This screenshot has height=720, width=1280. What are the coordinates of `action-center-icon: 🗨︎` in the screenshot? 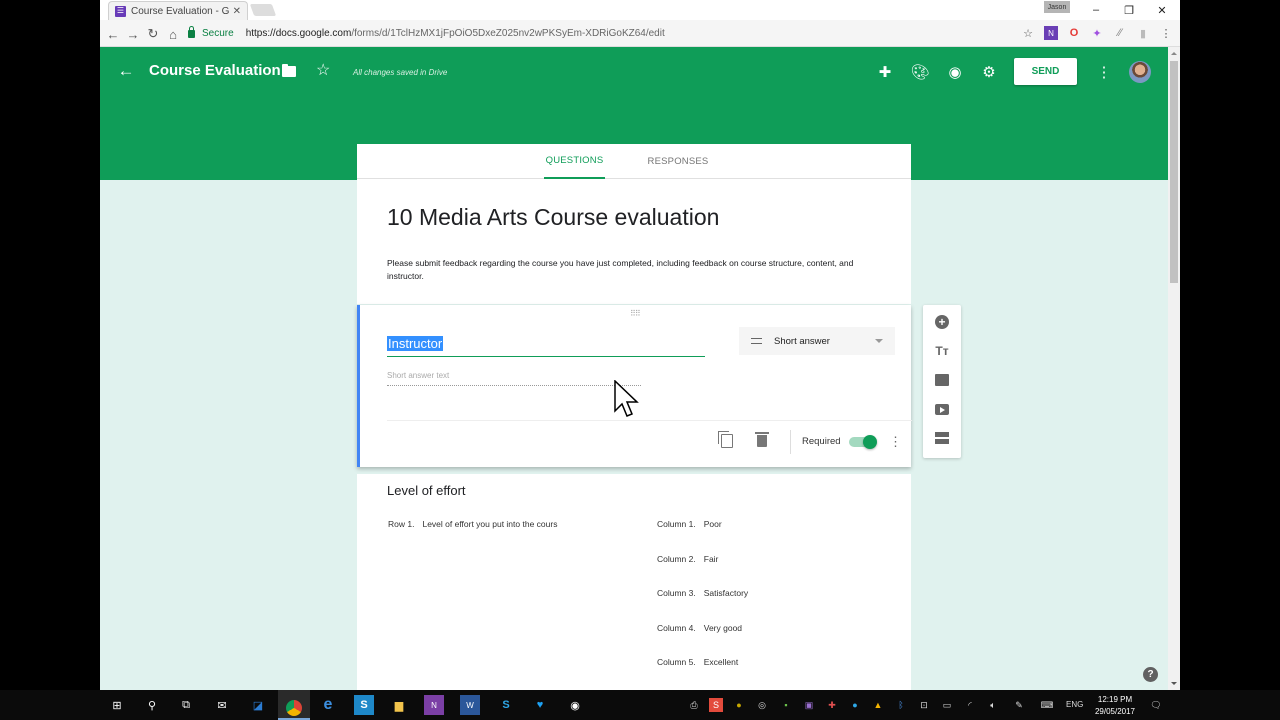 It's located at (1156, 705).